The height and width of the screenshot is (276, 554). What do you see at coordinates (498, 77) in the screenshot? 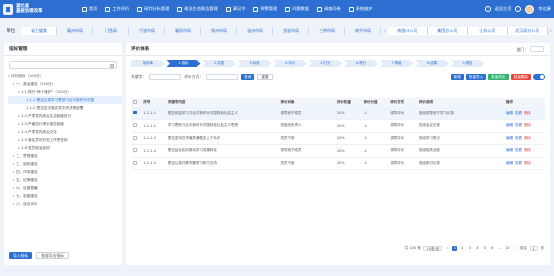
I see `action-button-2: 批量导出` at bounding box center [498, 77].